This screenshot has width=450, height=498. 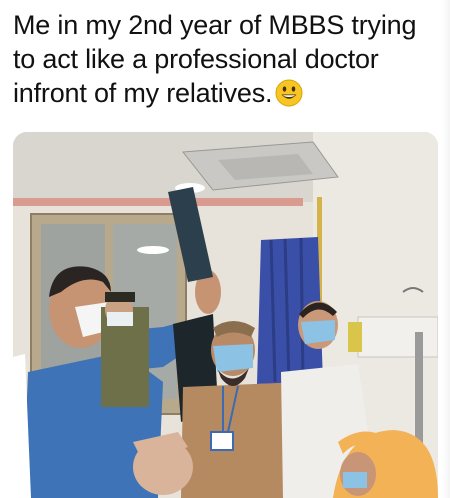 What do you see at coordinates (289, 97) in the screenshot?
I see `grinning-face-emoji-icon` at bounding box center [289, 97].